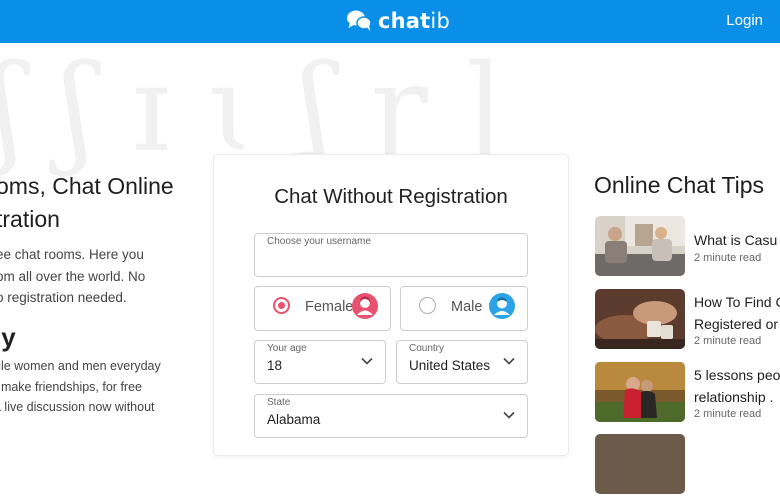 This screenshot has height=496, width=780. Describe the element at coordinates (427, 348) in the screenshot. I see `country-label: Country` at that location.